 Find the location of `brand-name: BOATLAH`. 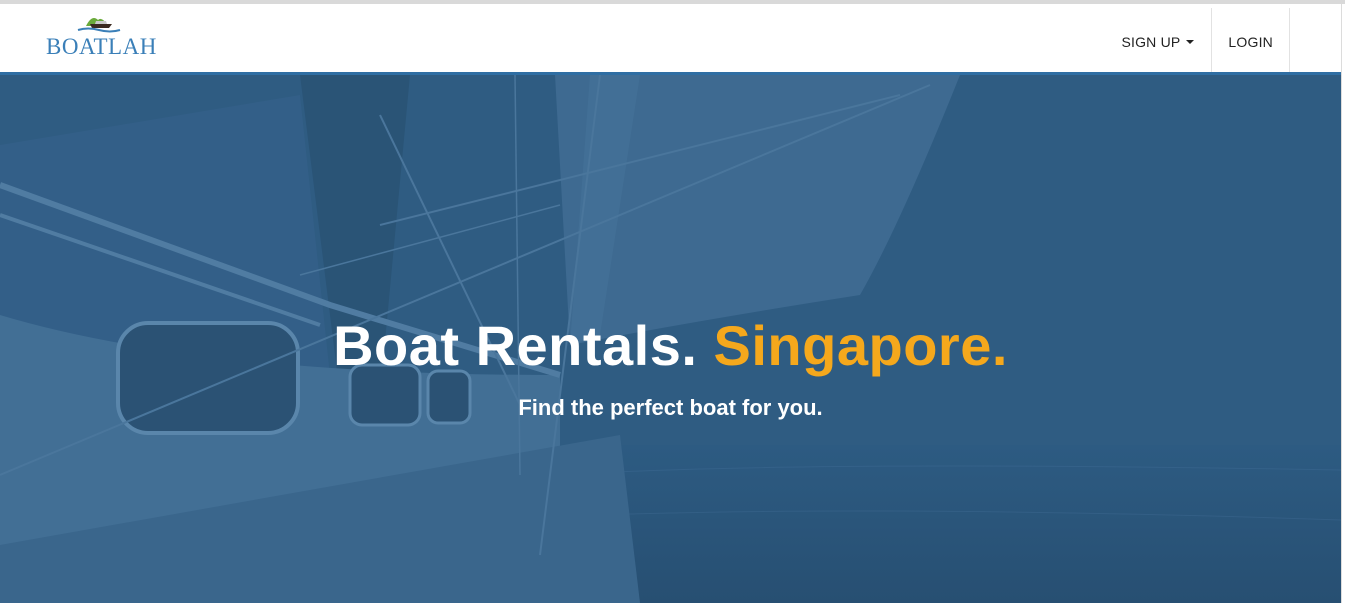

brand-name: BOATLAH is located at coordinates (101, 46).